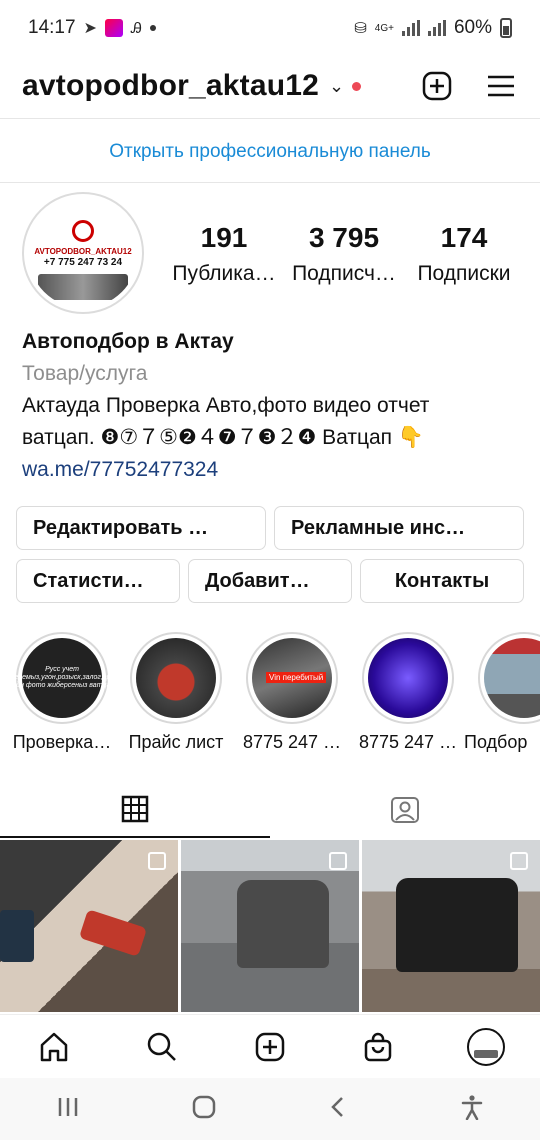  What do you see at coordinates (472, 1109) in the screenshot?
I see `accessibility-icon` at bounding box center [472, 1109].